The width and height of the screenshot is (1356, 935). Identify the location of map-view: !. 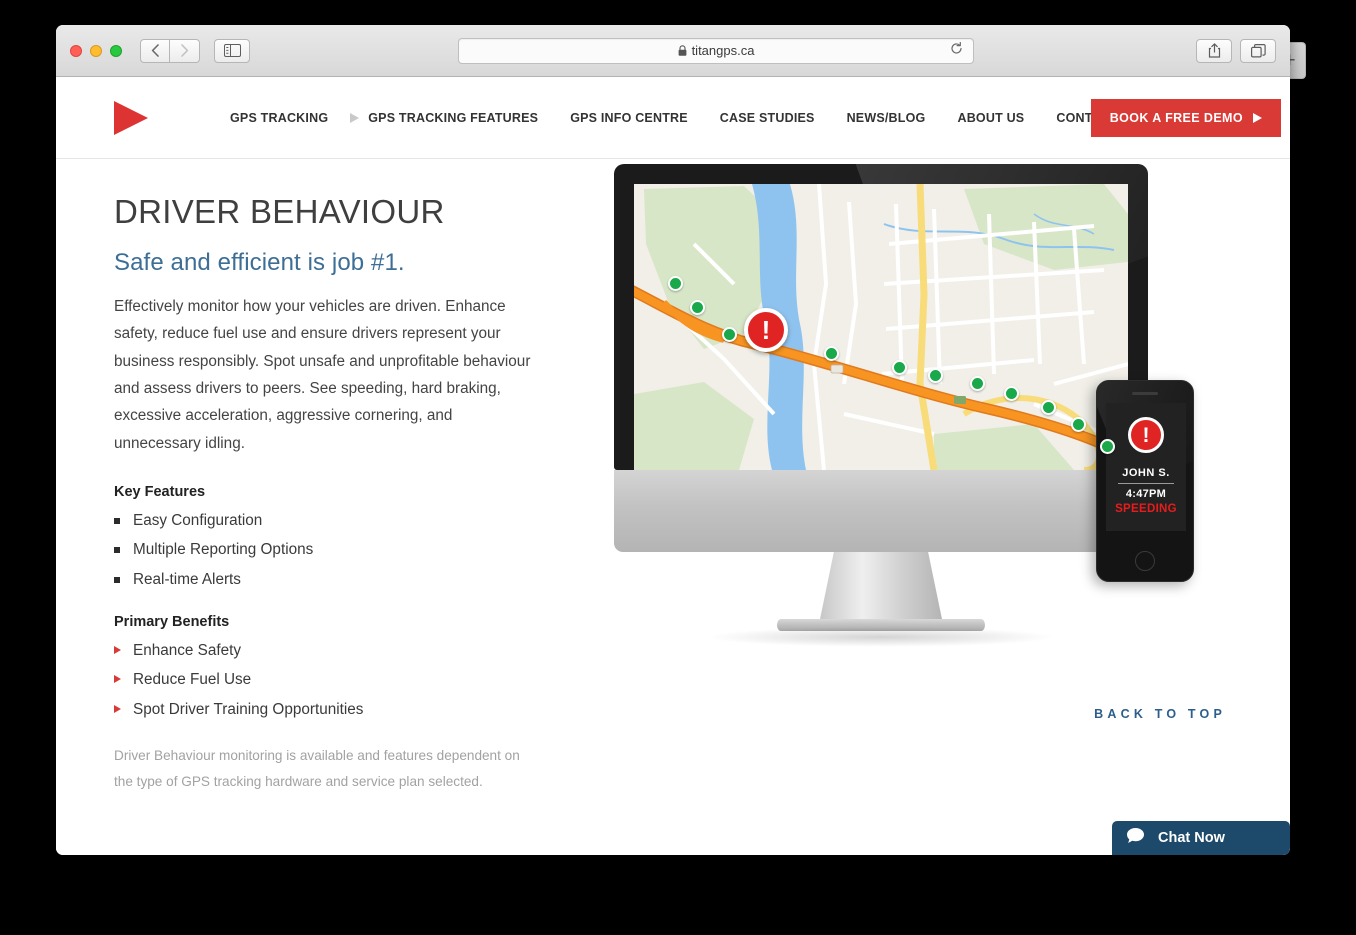
(881, 327).